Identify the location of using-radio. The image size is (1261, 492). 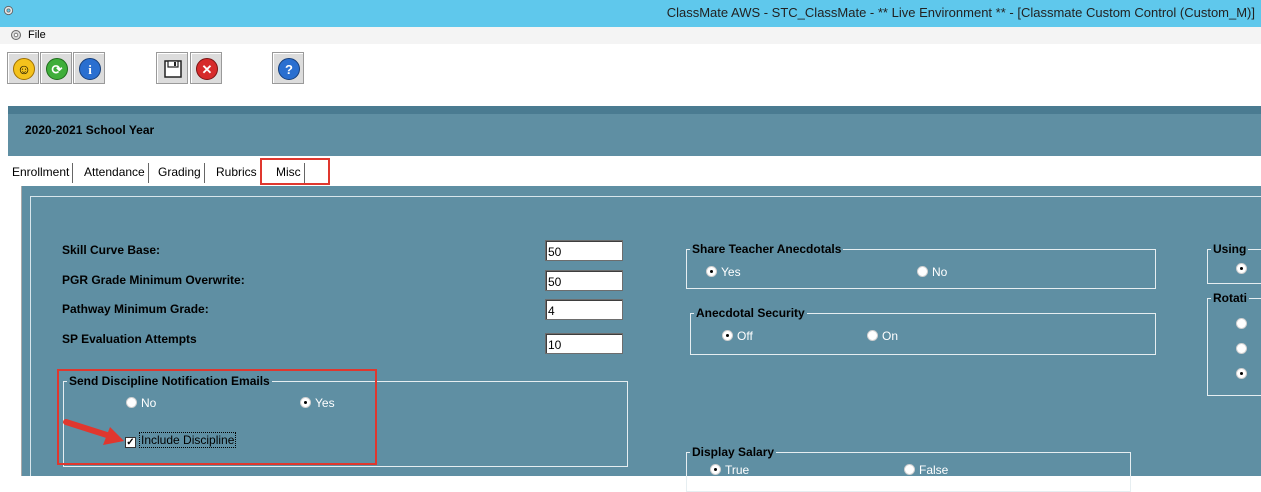
(1243, 269).